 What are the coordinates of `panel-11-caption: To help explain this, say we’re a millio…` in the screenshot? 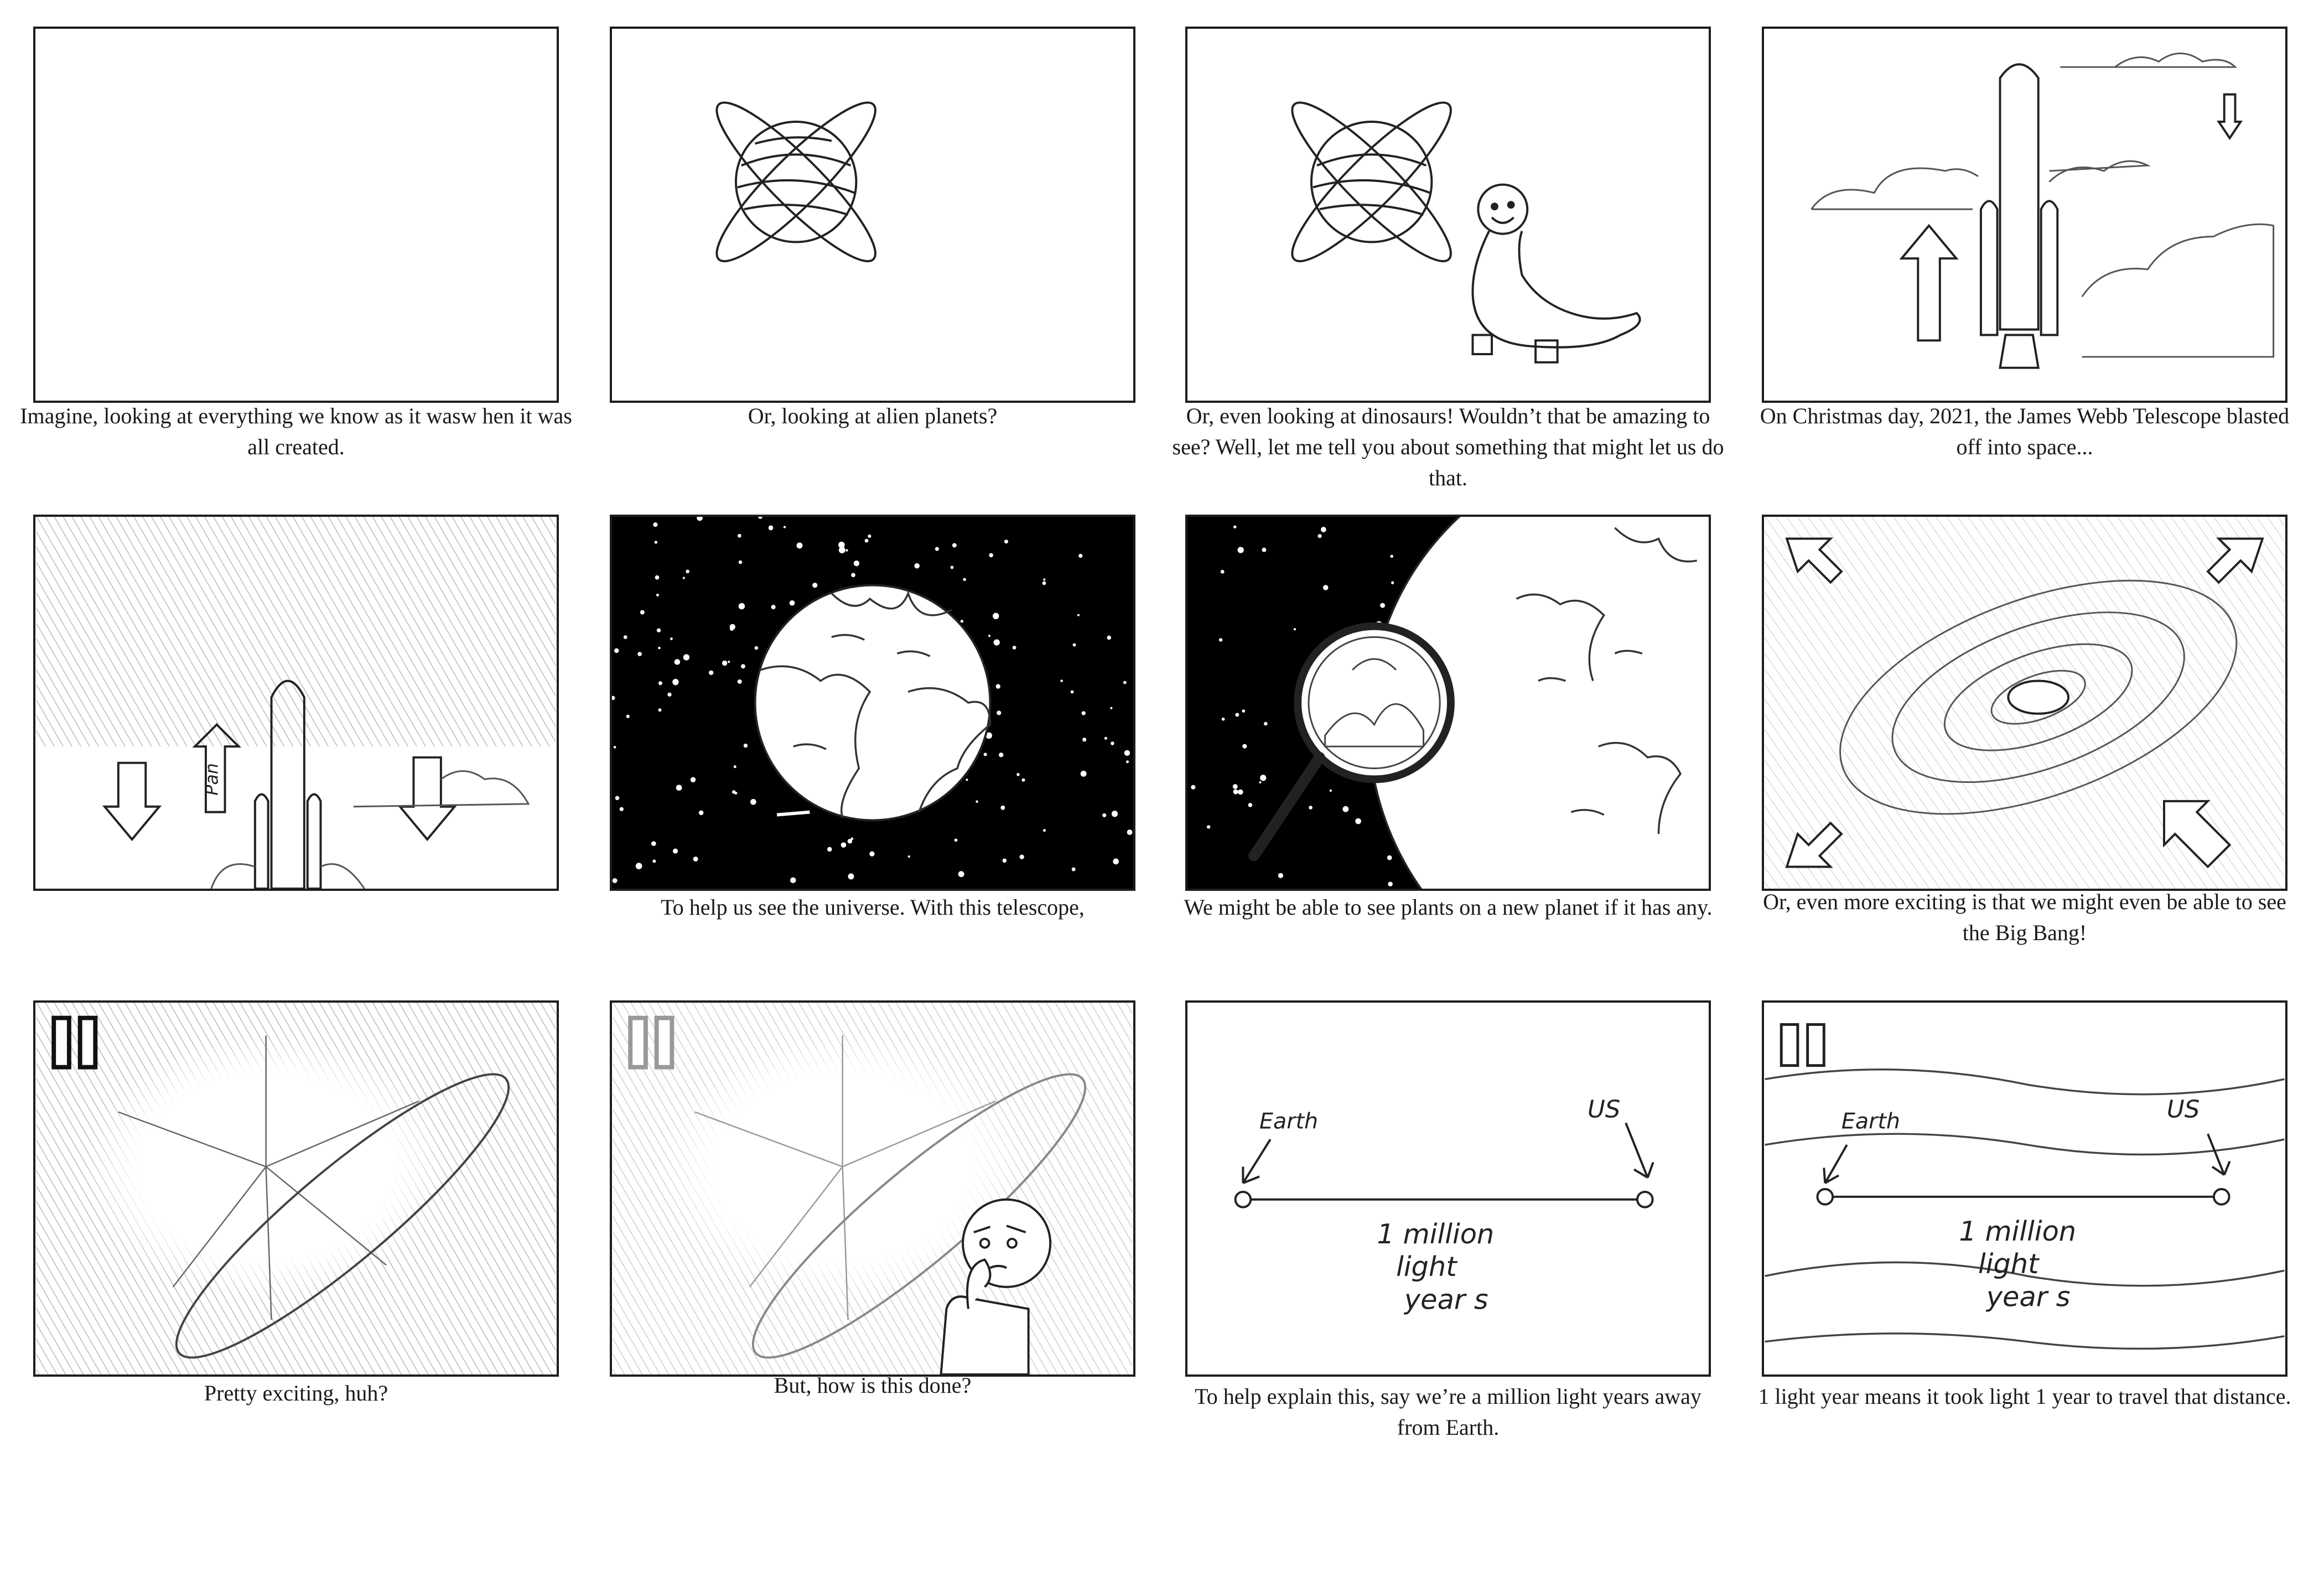 It's located at (1448, 1412).